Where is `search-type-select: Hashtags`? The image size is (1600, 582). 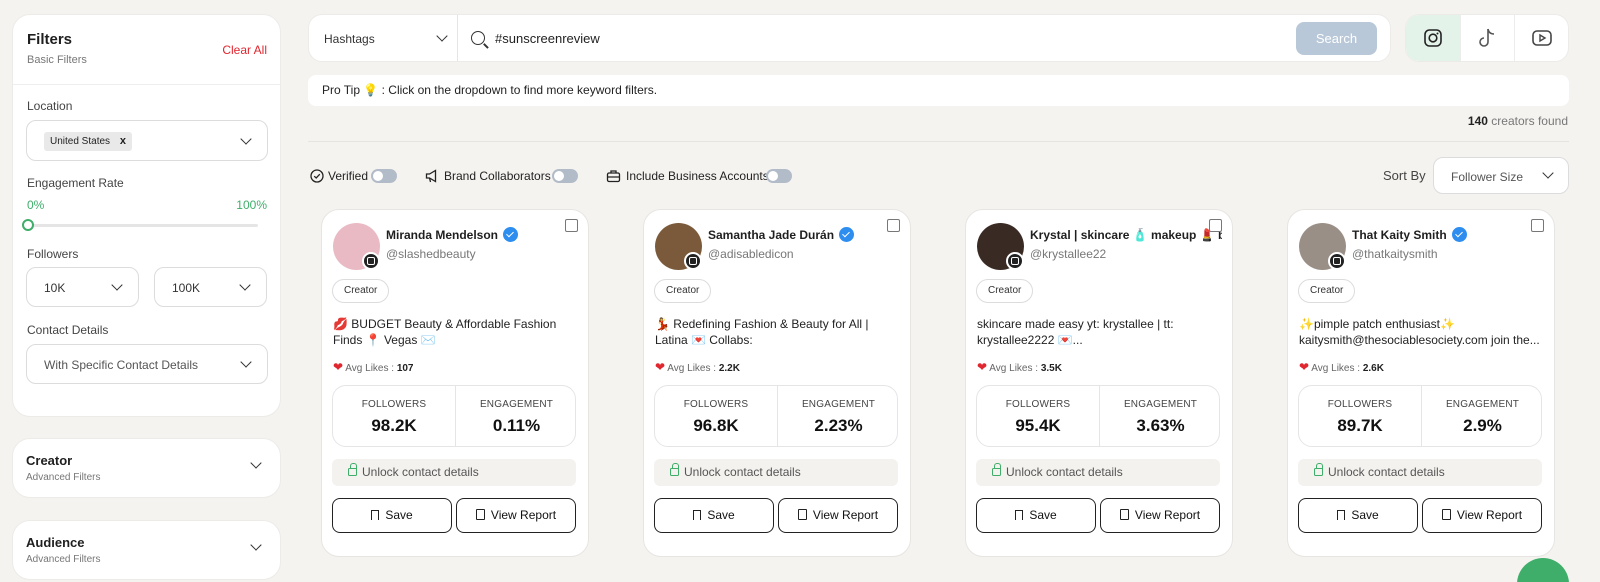 search-type-select: Hashtags is located at coordinates (383, 38).